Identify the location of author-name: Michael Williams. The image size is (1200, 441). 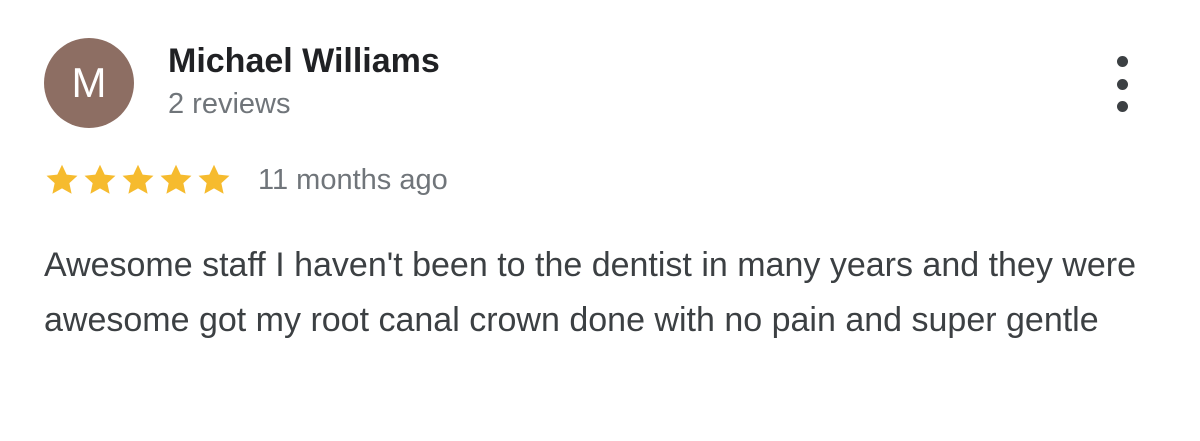
(304, 61).